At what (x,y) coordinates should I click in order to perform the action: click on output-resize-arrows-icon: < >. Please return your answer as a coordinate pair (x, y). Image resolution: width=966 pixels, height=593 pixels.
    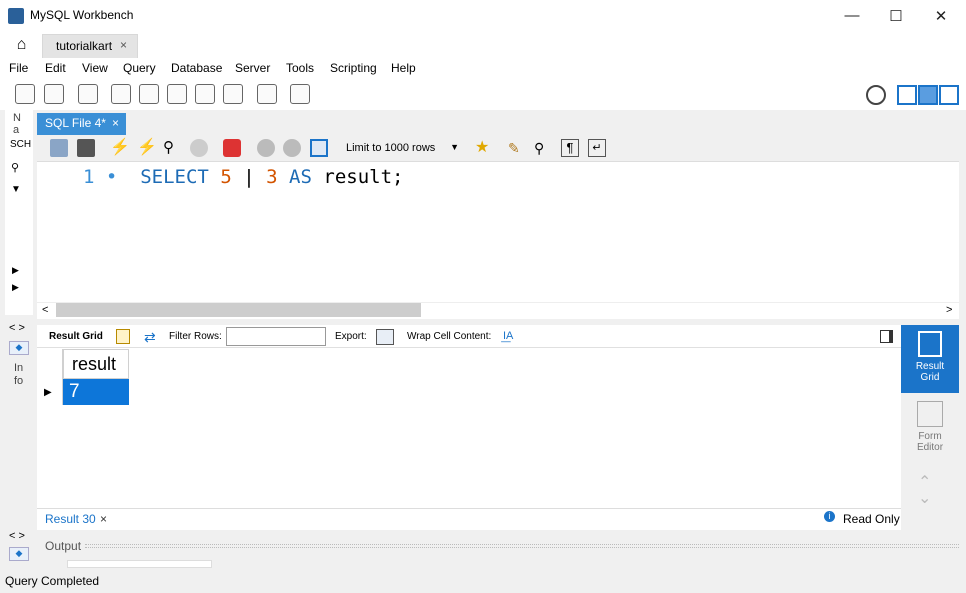
    Looking at the image, I should click on (17, 536).